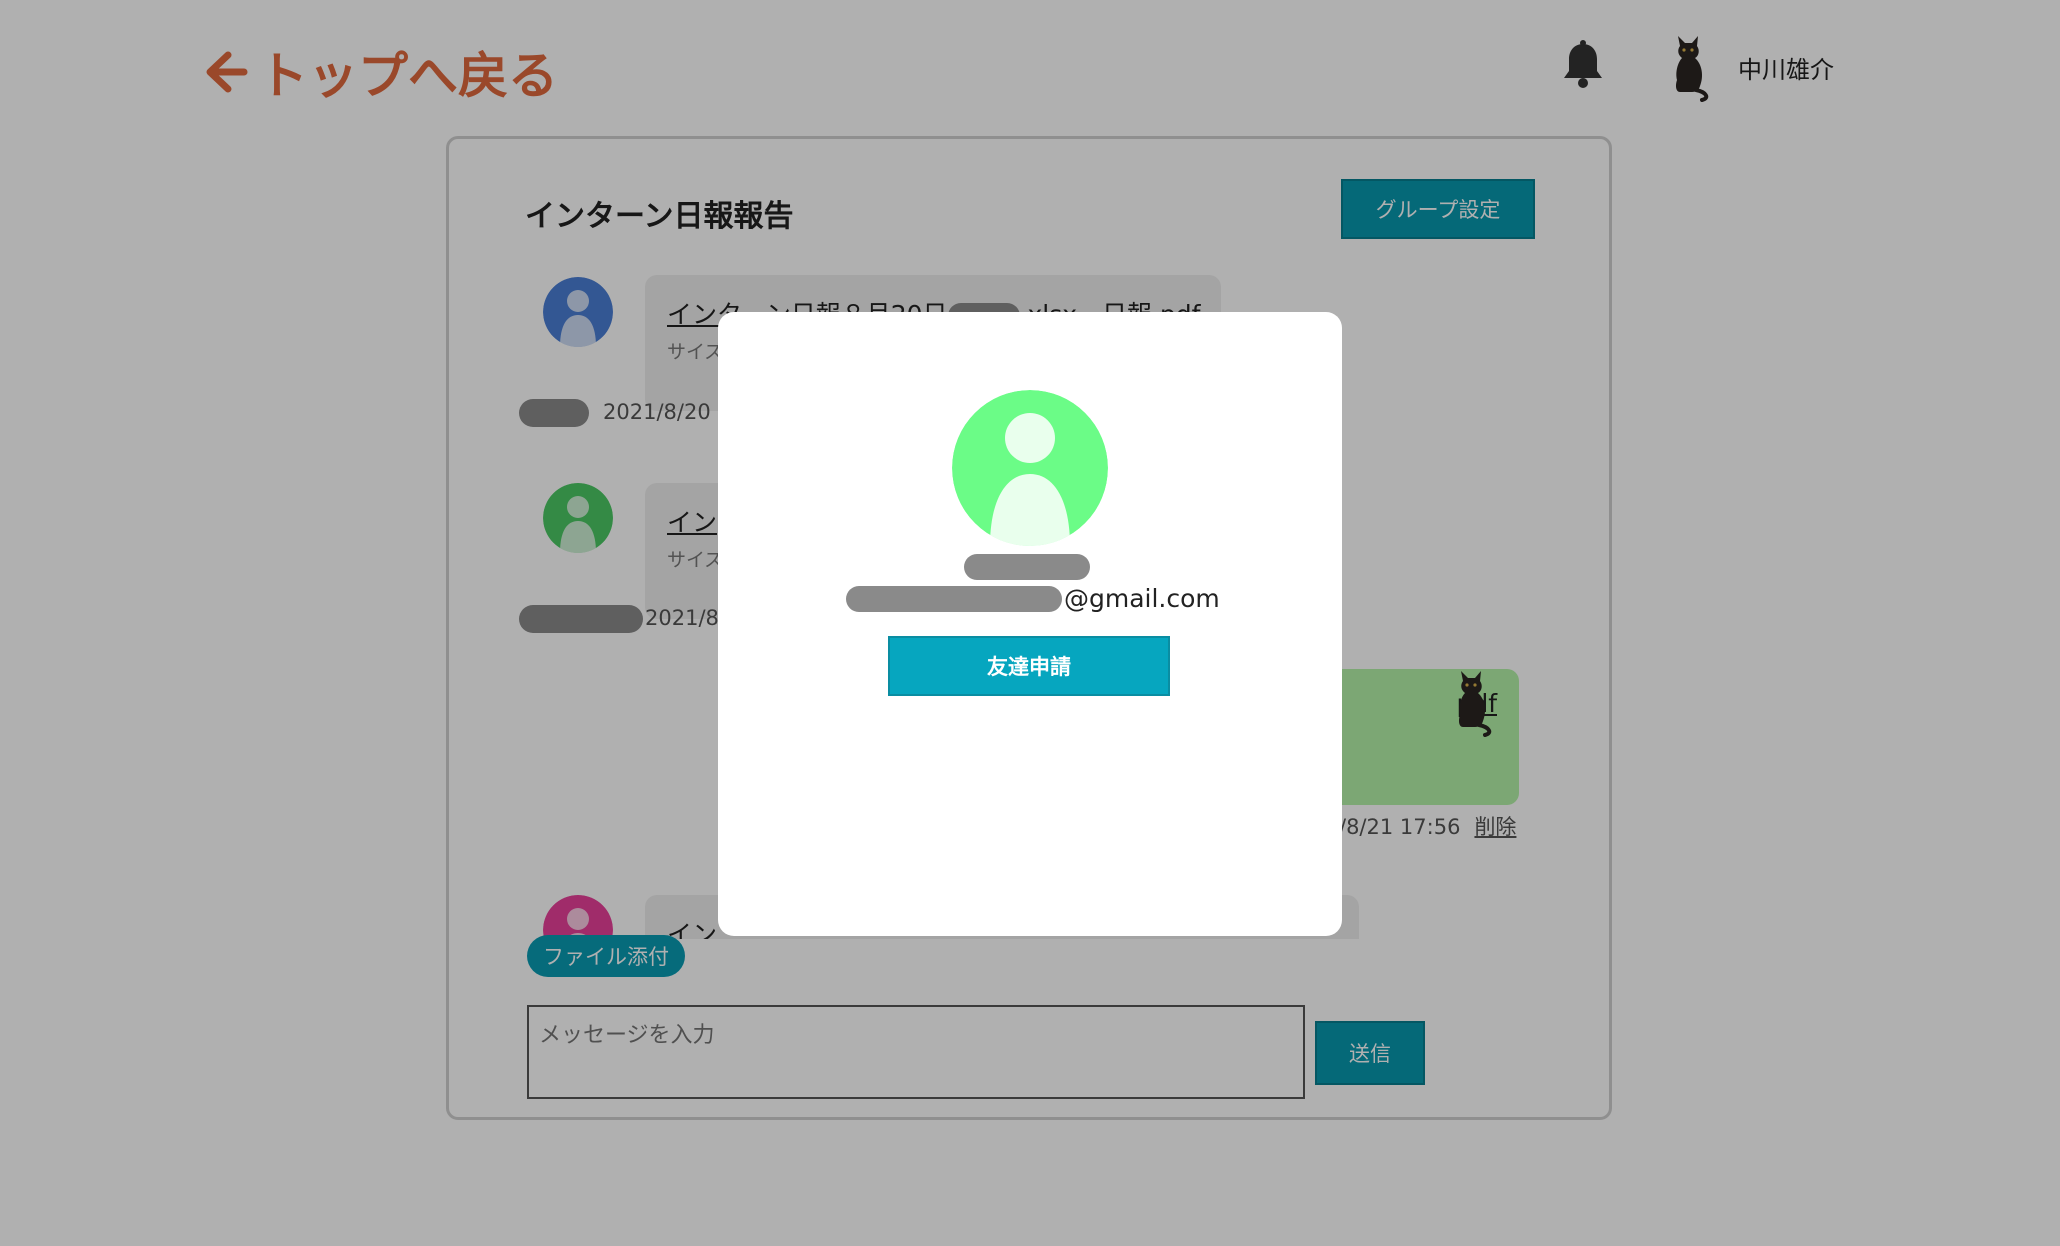  I want to click on user-silhouette-icon, so click(1030, 468).